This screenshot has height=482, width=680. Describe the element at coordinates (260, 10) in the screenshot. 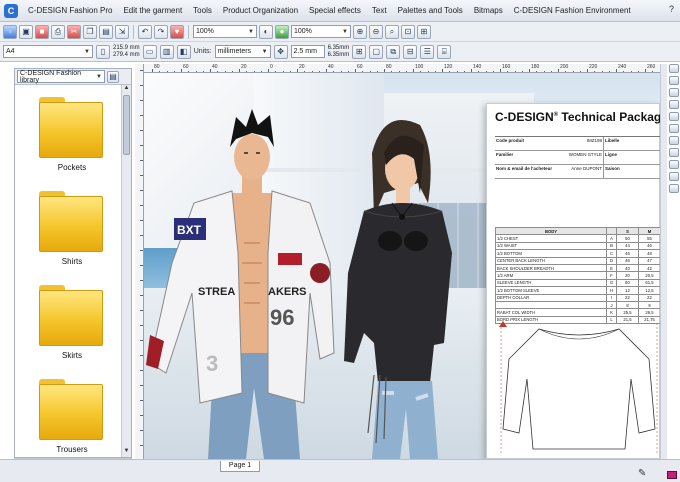

I see `menu-product-organization: Product Organization` at that location.